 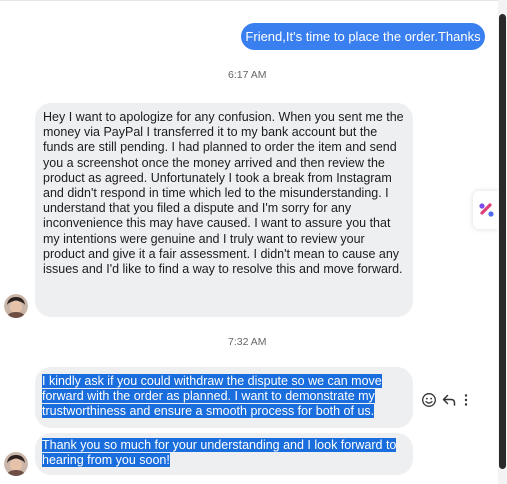 What do you see at coordinates (247, 342) in the screenshot?
I see `message-timestamp: 7:32 AM` at bounding box center [247, 342].